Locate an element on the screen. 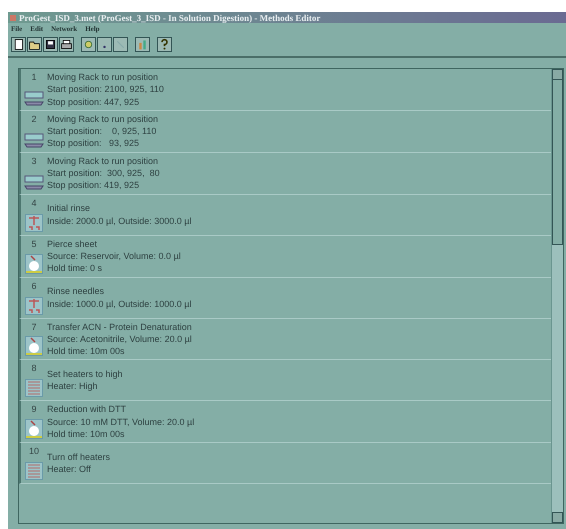  step-number: 3 is located at coordinates (33, 161).